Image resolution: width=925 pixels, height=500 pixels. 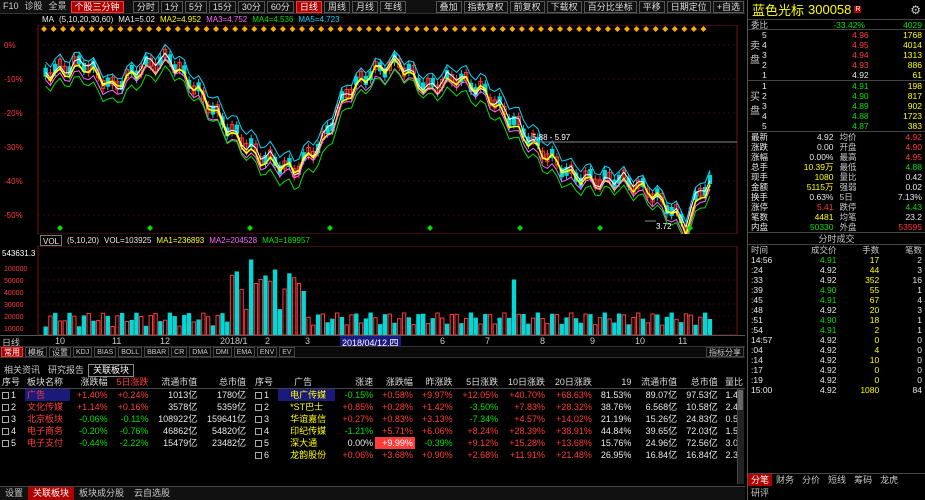 I want to click on stock-name: 华谊嘉信, so click(x=306, y=419).